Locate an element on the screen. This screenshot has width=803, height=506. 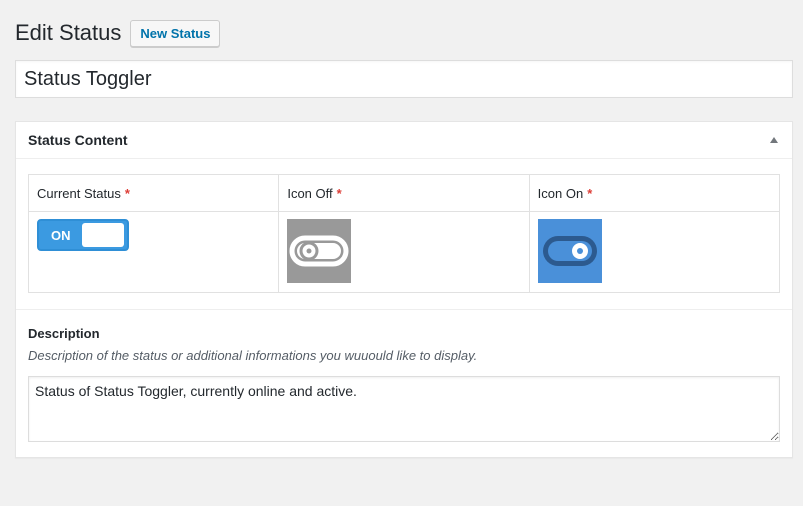
column-header-icon-off: Icon Off * is located at coordinates (404, 193).